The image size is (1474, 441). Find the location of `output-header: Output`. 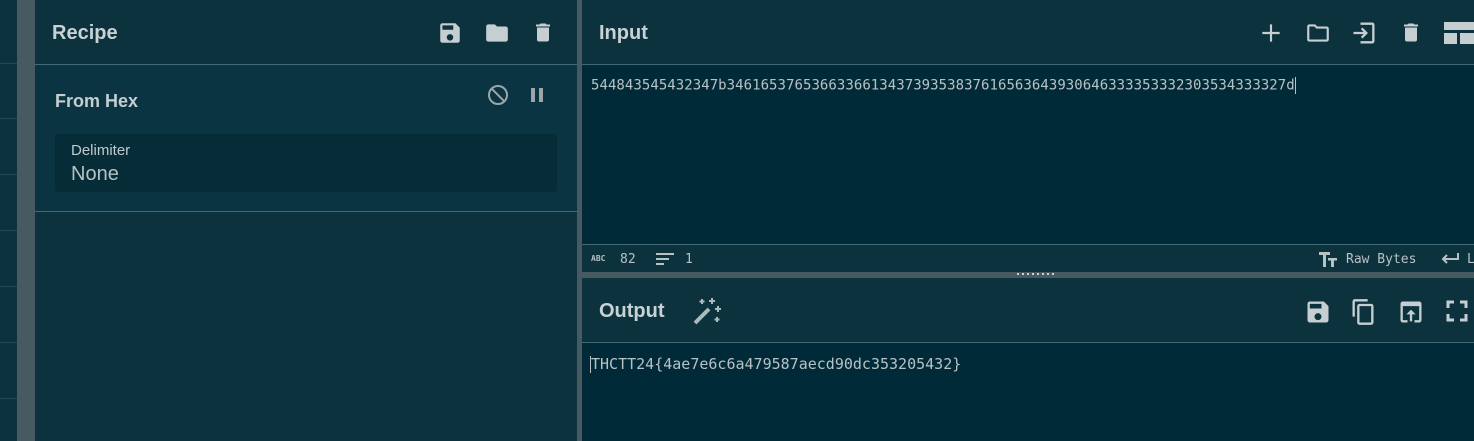

output-header: Output is located at coordinates (1028, 310).